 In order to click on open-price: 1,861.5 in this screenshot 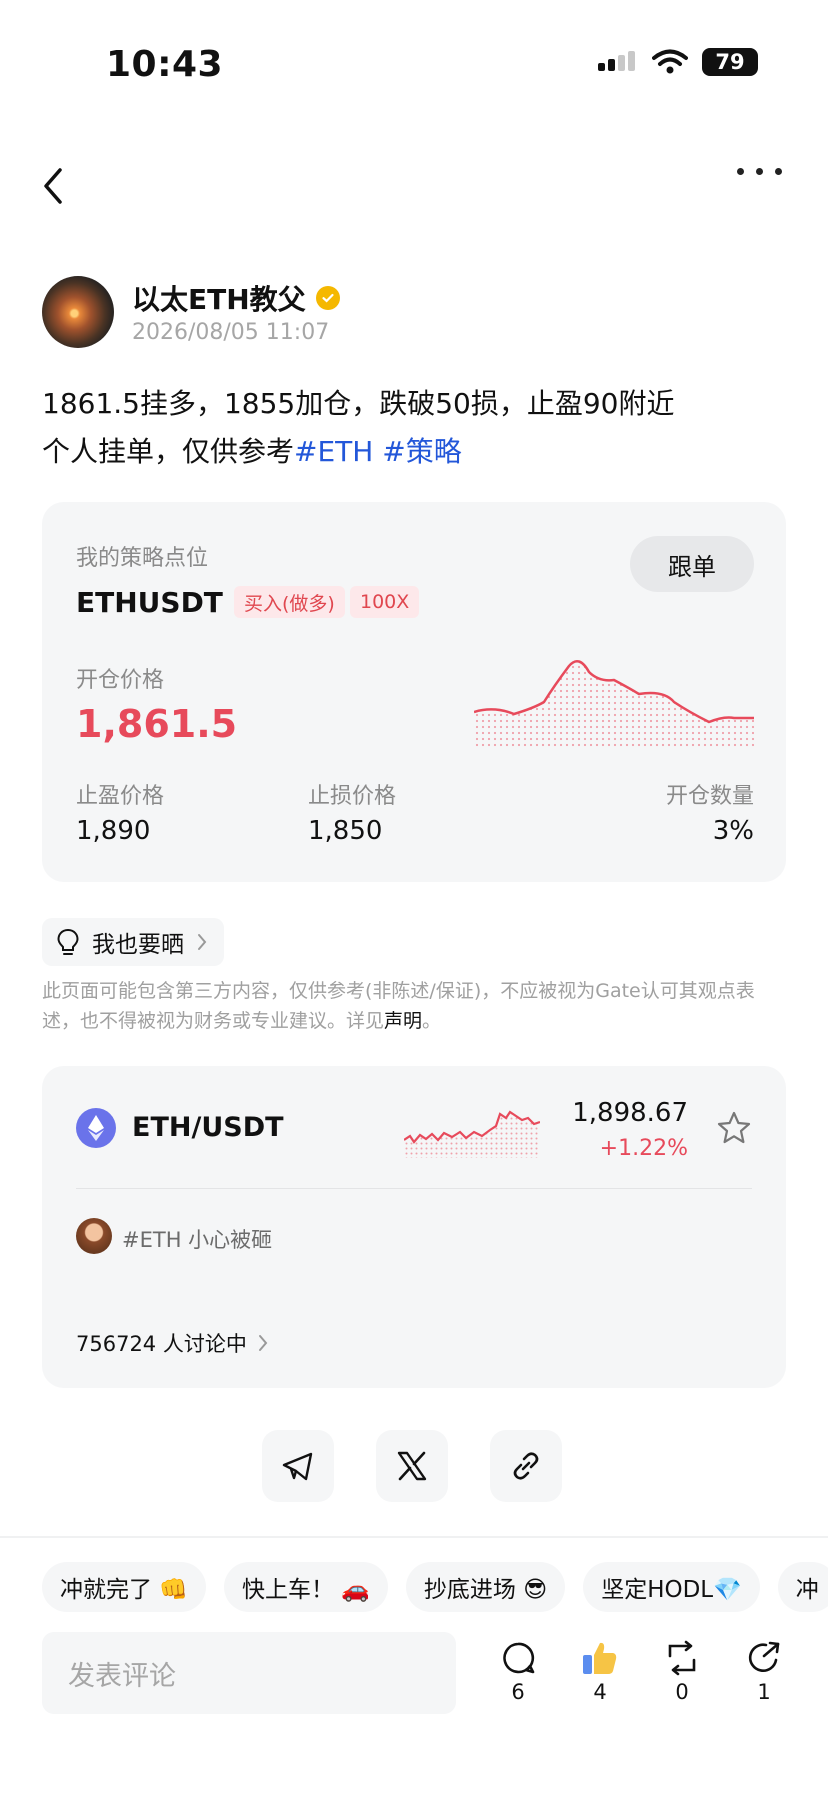, I will do `click(157, 724)`.